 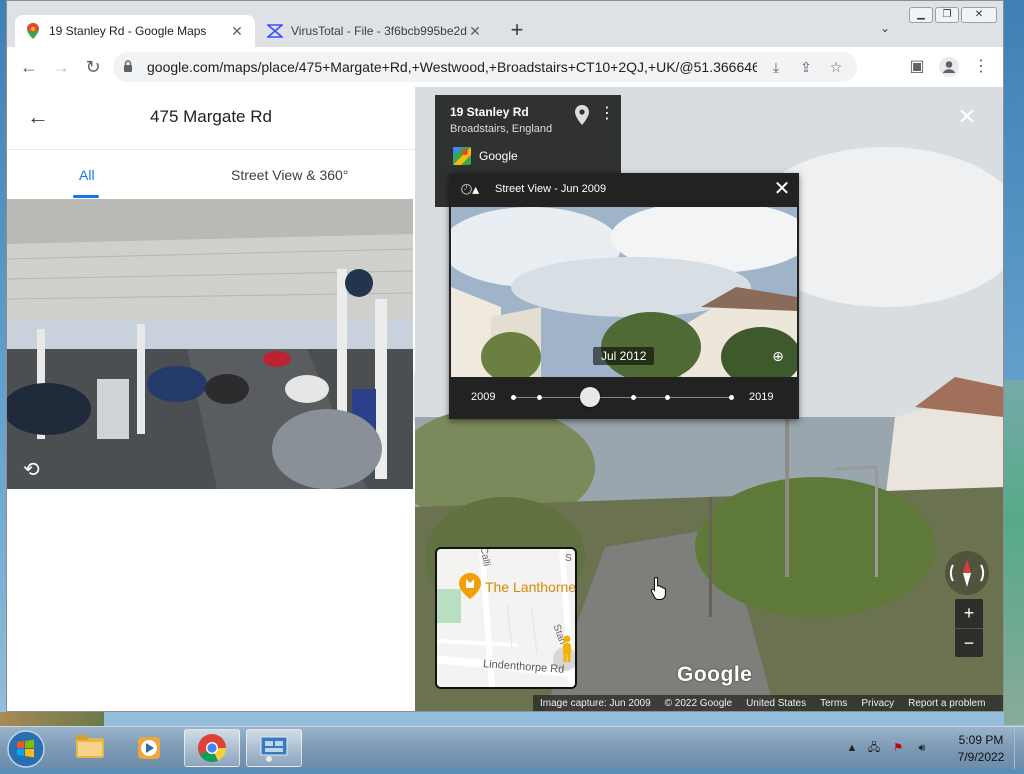 I want to click on tab-title: VirusTotal - File - 3f6bcb995be2d, so click(x=379, y=31).